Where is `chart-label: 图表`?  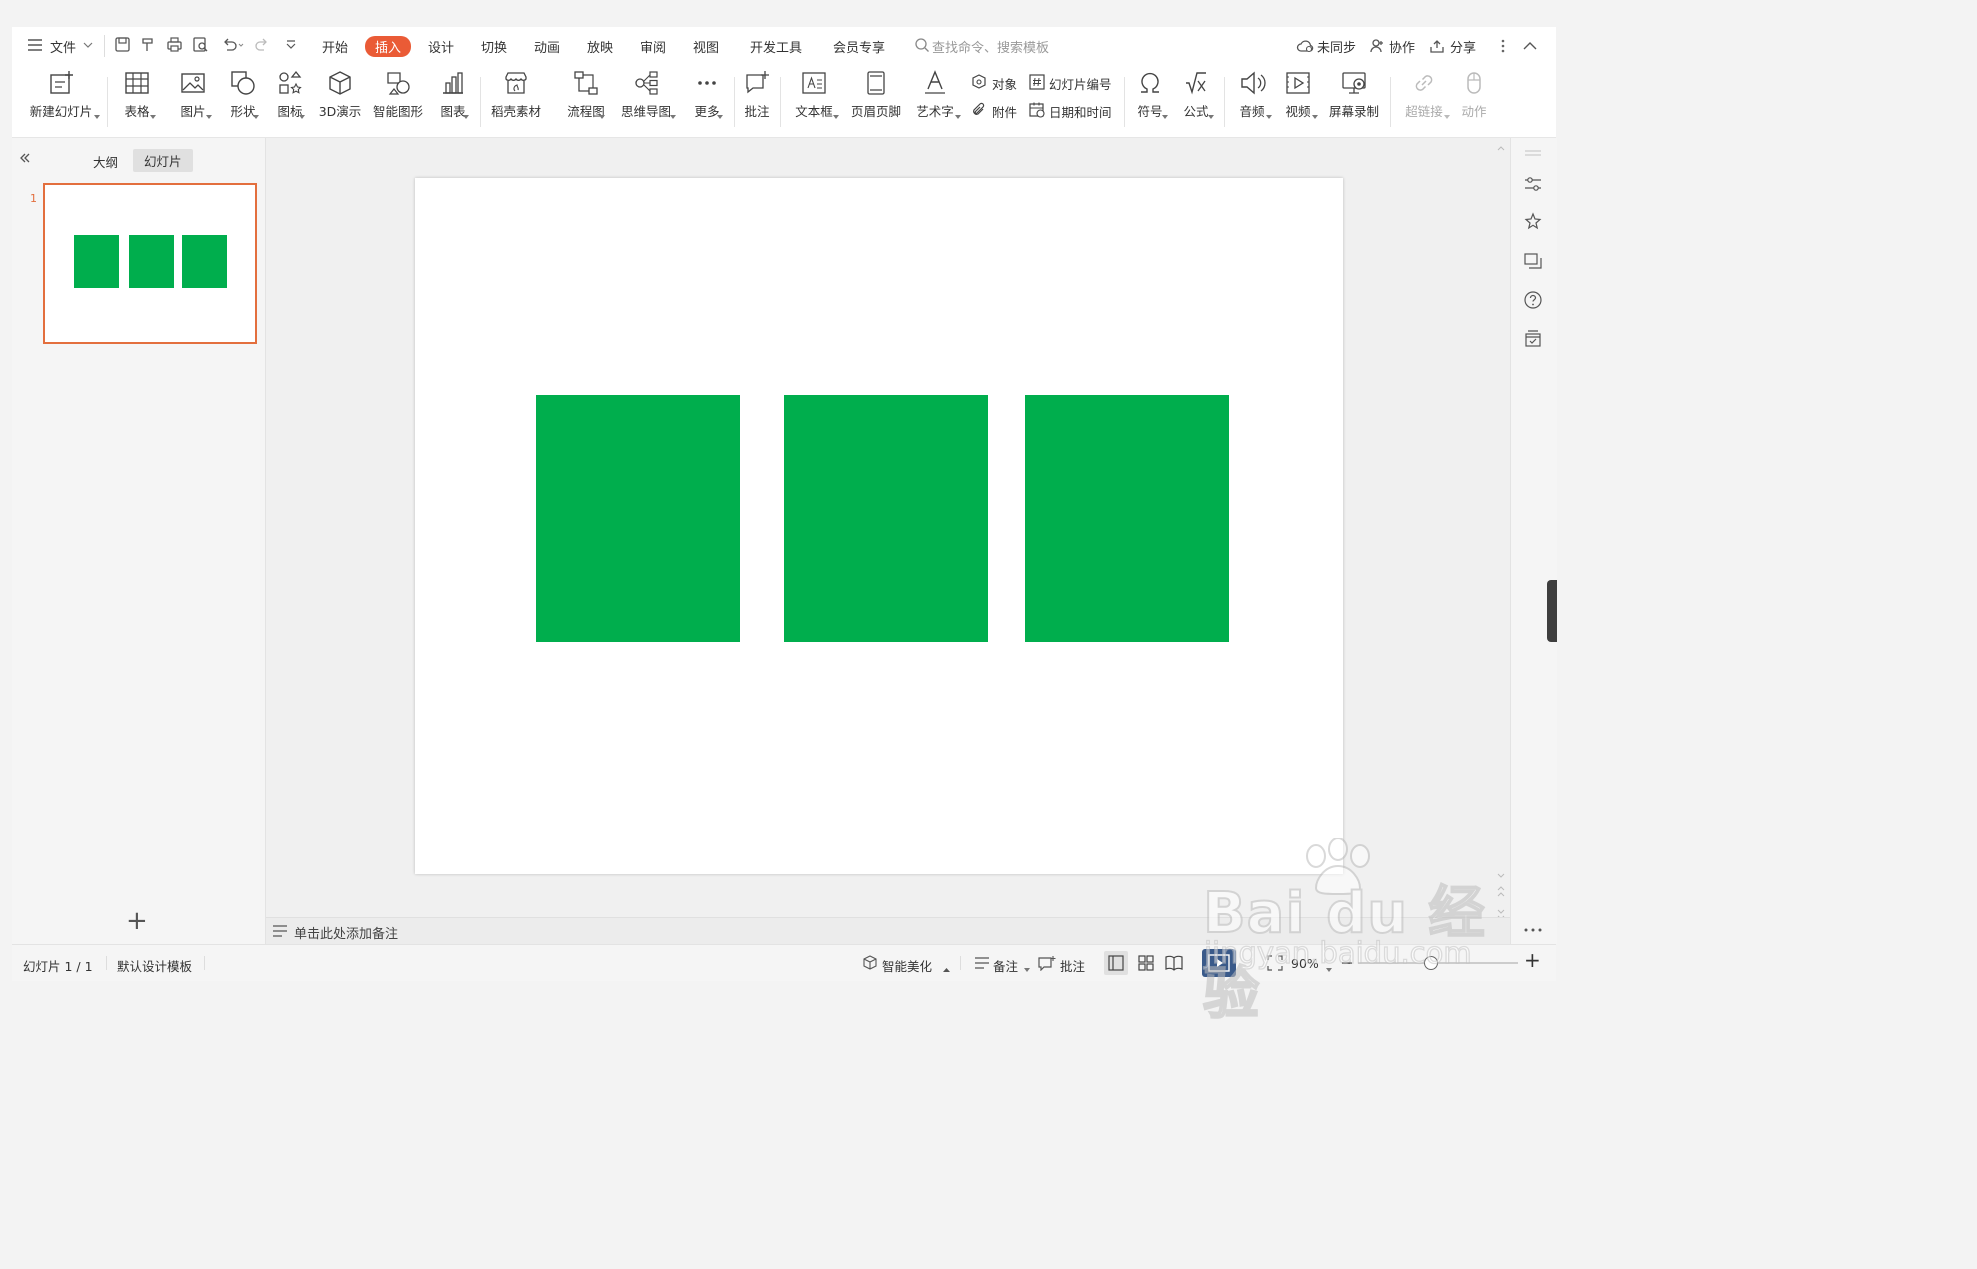 chart-label: 图表 is located at coordinates (453, 111).